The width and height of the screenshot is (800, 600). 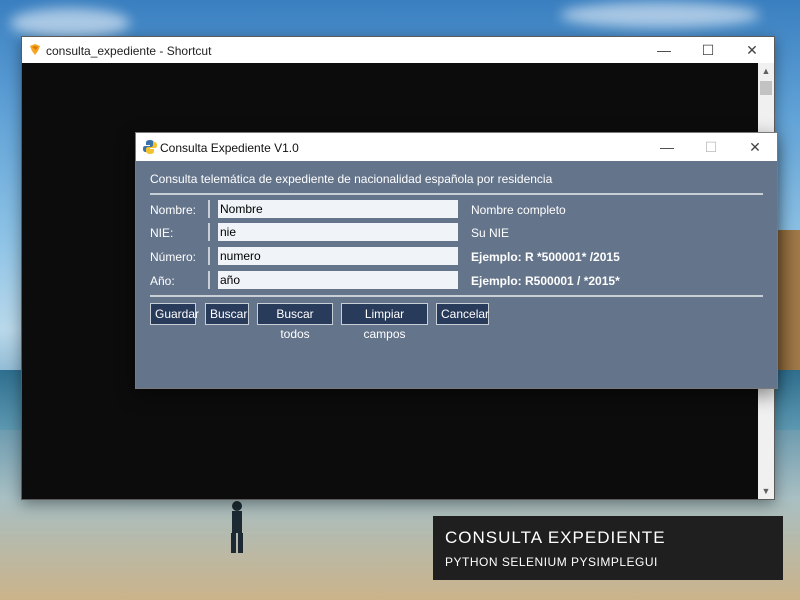 I want to click on form-row-nie: NIE: Su NIE, so click(x=456, y=233).